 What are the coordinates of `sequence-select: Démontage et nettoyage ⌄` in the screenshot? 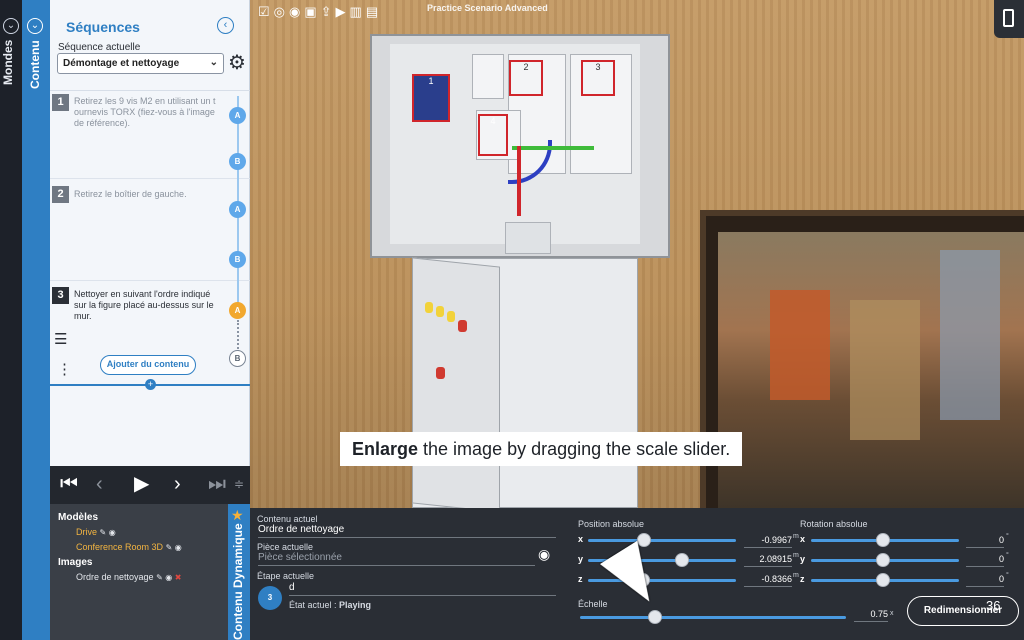 It's located at (140, 63).